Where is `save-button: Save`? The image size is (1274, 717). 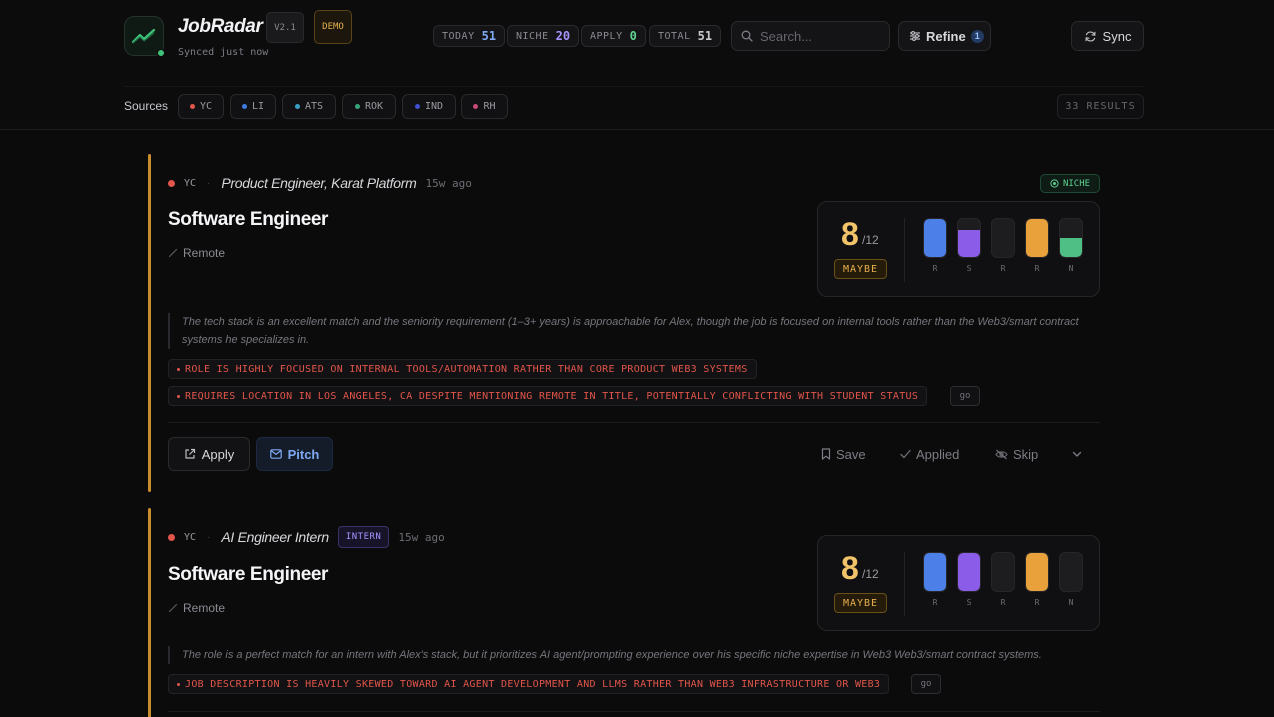 save-button: Save is located at coordinates (843, 454).